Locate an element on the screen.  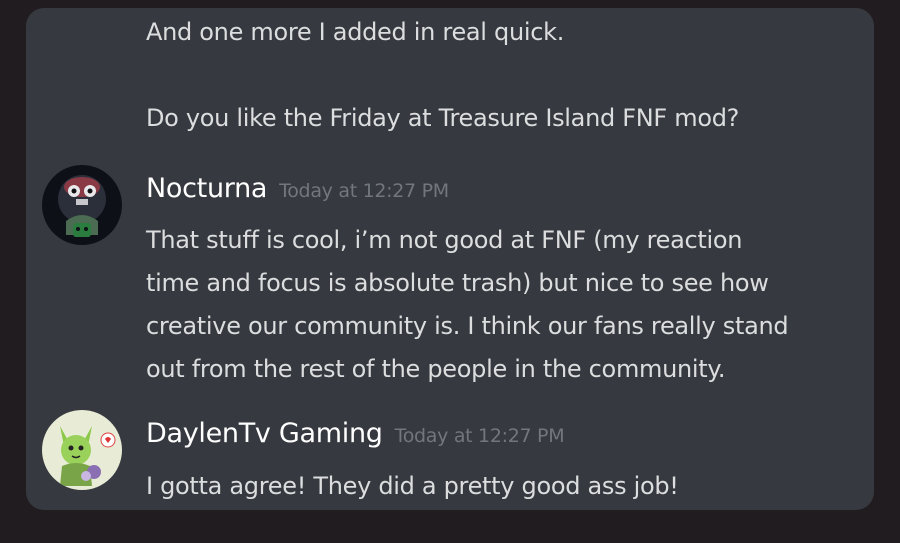
message-header: DaylenTv Gaming Today at 12:27 PM is located at coordinates (355, 433).